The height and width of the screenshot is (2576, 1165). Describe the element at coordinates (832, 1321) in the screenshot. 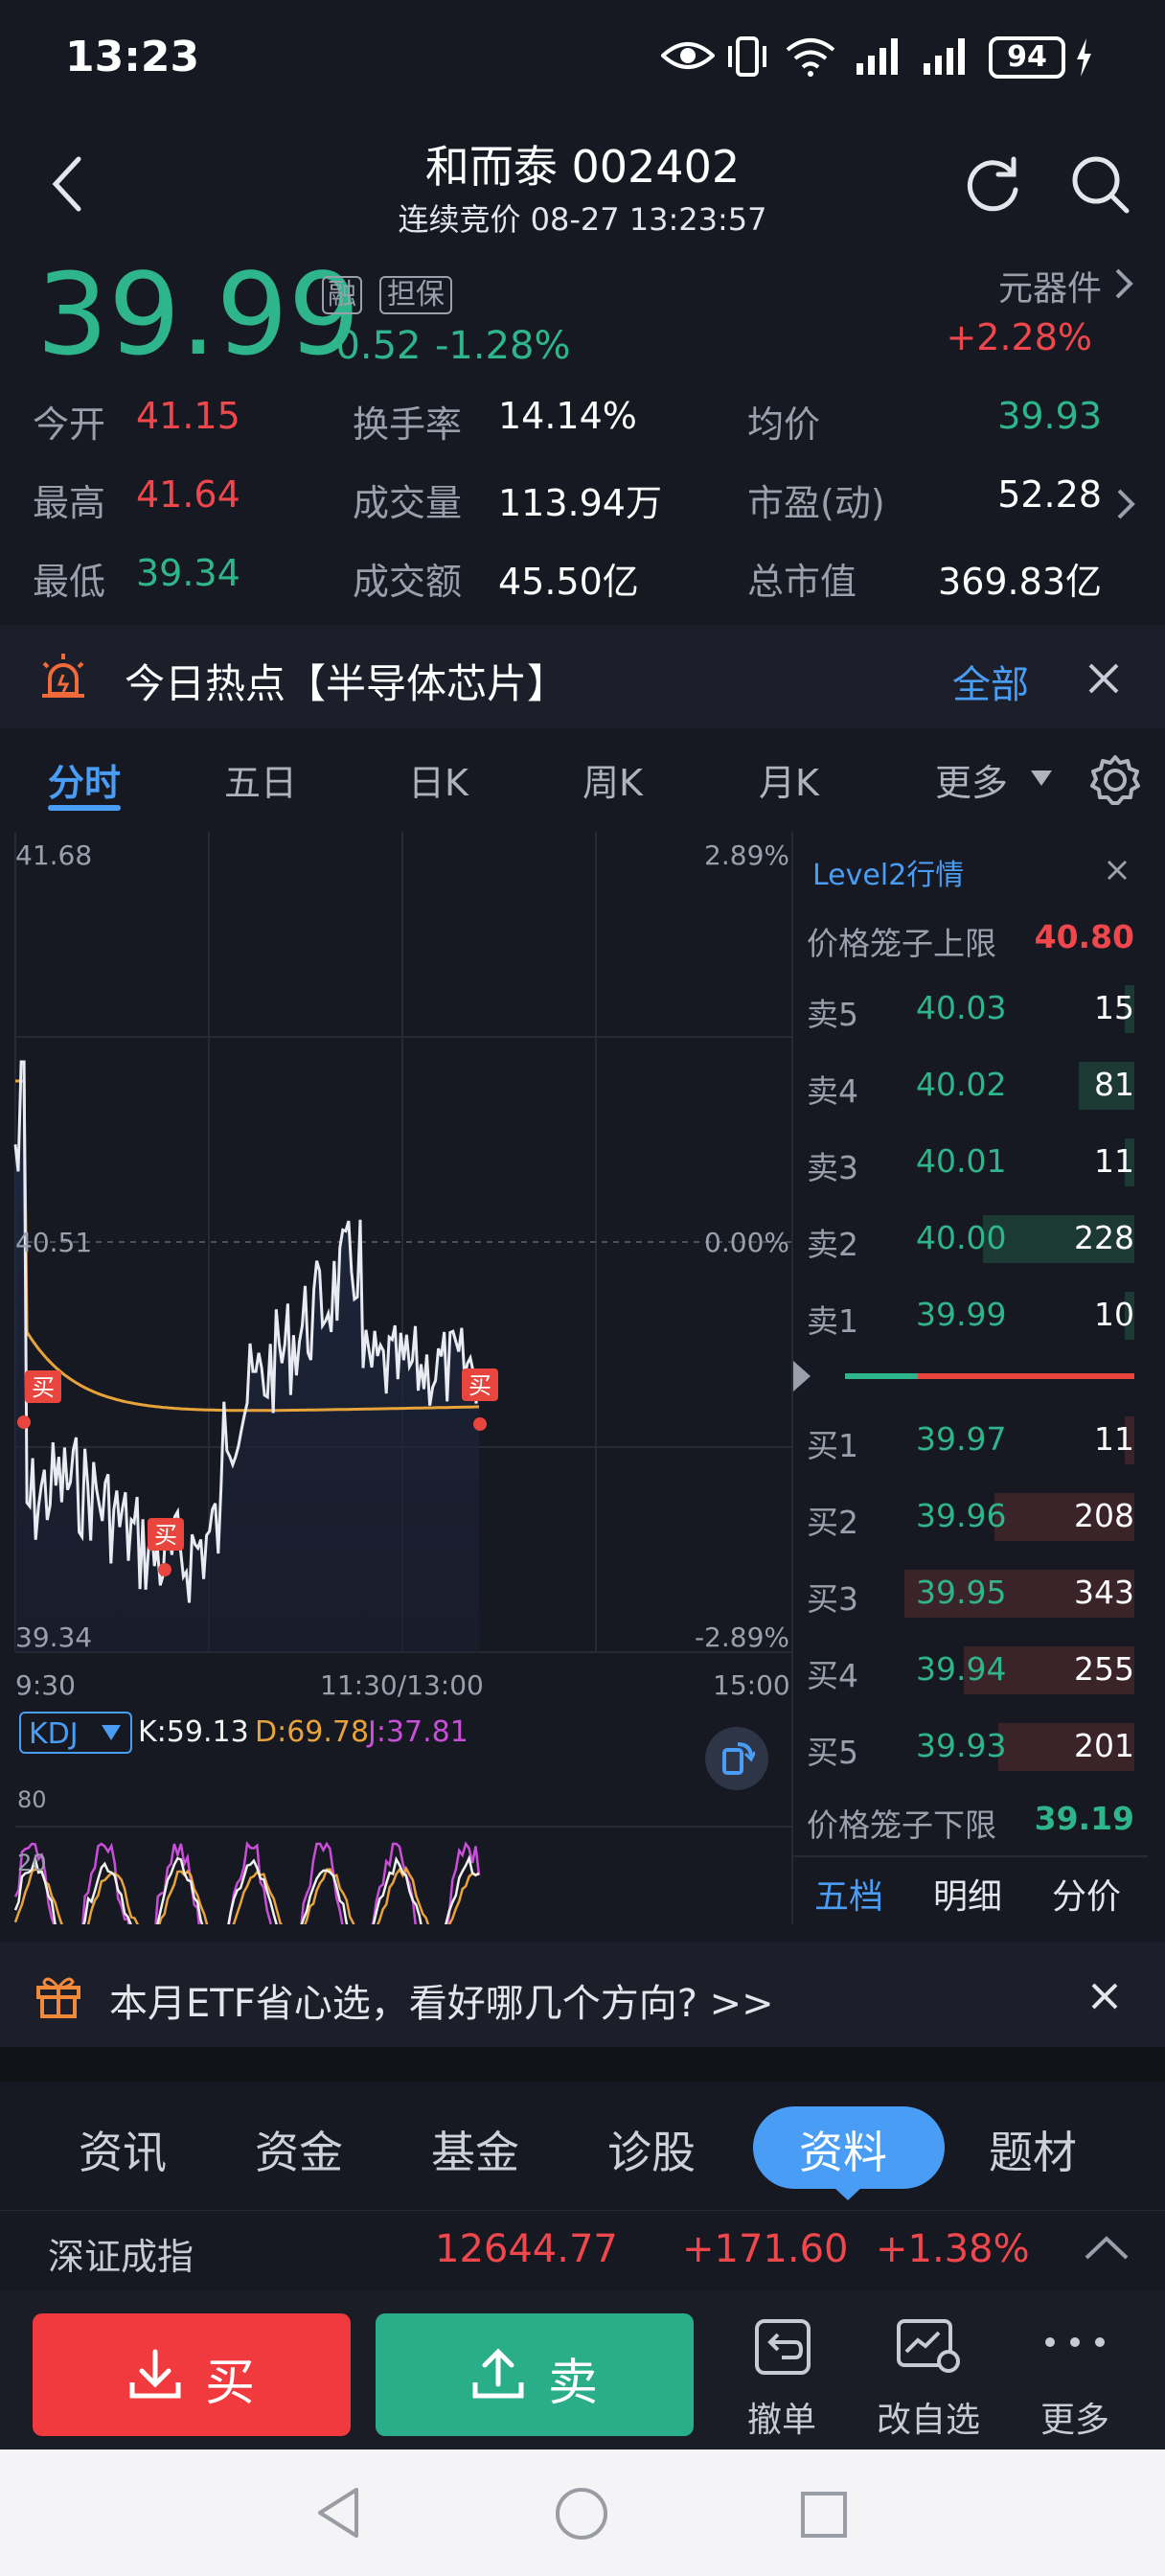

I see `ask-label: 卖1` at that location.